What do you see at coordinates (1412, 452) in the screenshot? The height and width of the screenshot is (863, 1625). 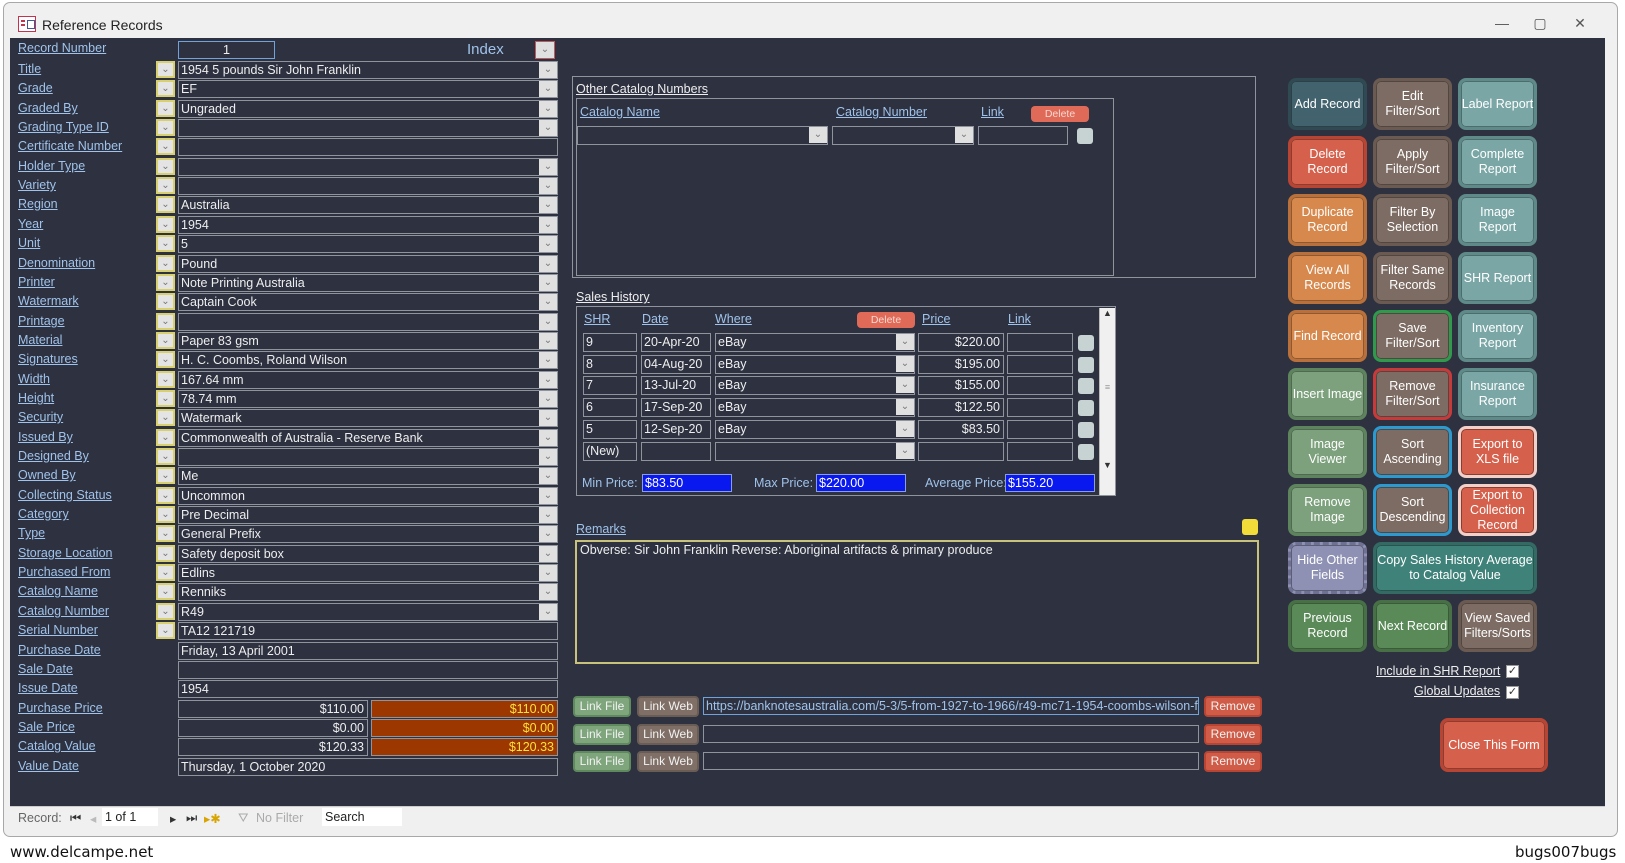 I see `sort-asc-button: Sort Ascending` at bounding box center [1412, 452].